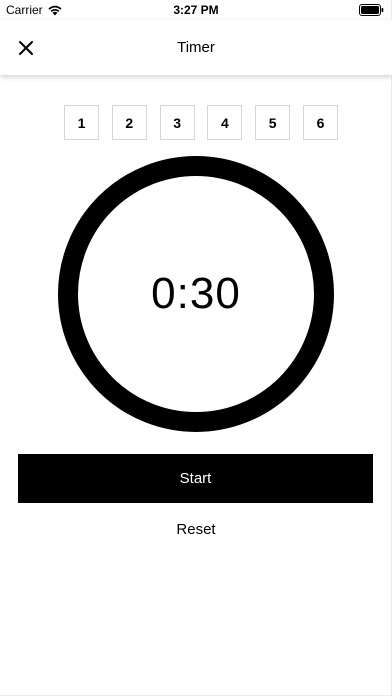  Describe the element at coordinates (196, 529) in the screenshot. I see `reset-button: Reset` at that location.